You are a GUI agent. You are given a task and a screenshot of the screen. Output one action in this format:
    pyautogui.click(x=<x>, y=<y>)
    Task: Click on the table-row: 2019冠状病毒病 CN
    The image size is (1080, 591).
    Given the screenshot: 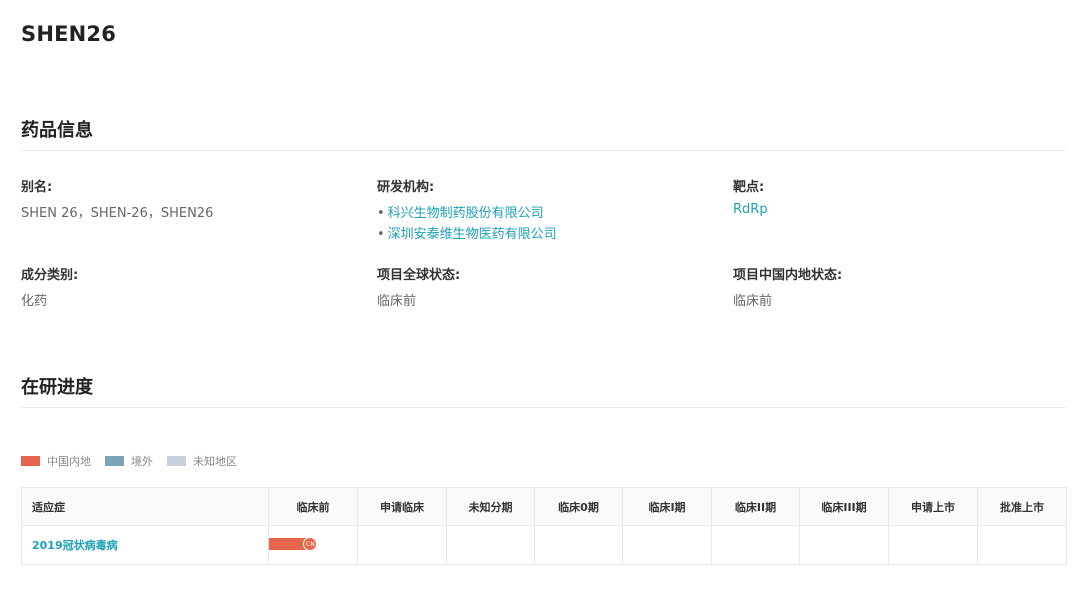 What is the action you would take?
    pyautogui.click(x=544, y=545)
    